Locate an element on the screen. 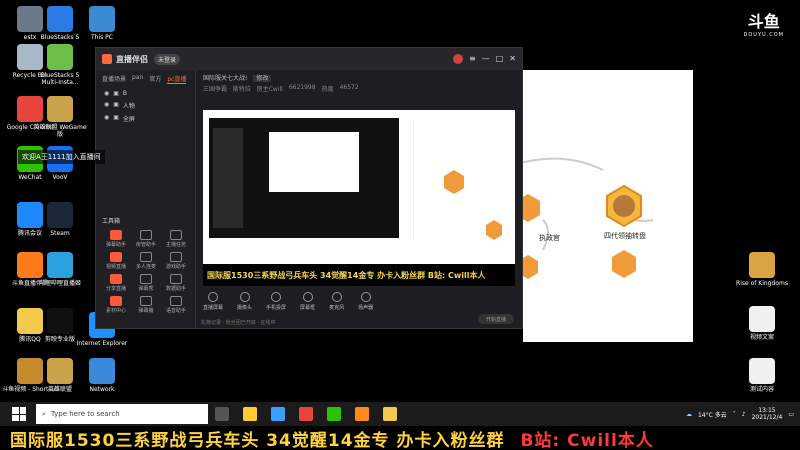  control-button: 摄像头 is located at coordinates (244, 301).